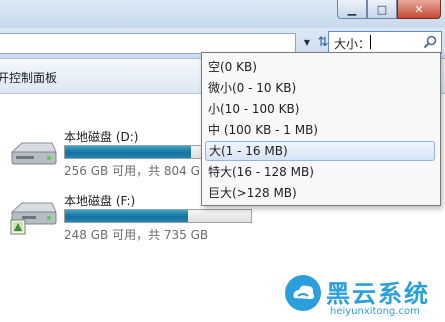  What do you see at coordinates (320, 109) in the screenshot?
I see `size-option-small: 小(10 - 100 KB)` at bounding box center [320, 109].